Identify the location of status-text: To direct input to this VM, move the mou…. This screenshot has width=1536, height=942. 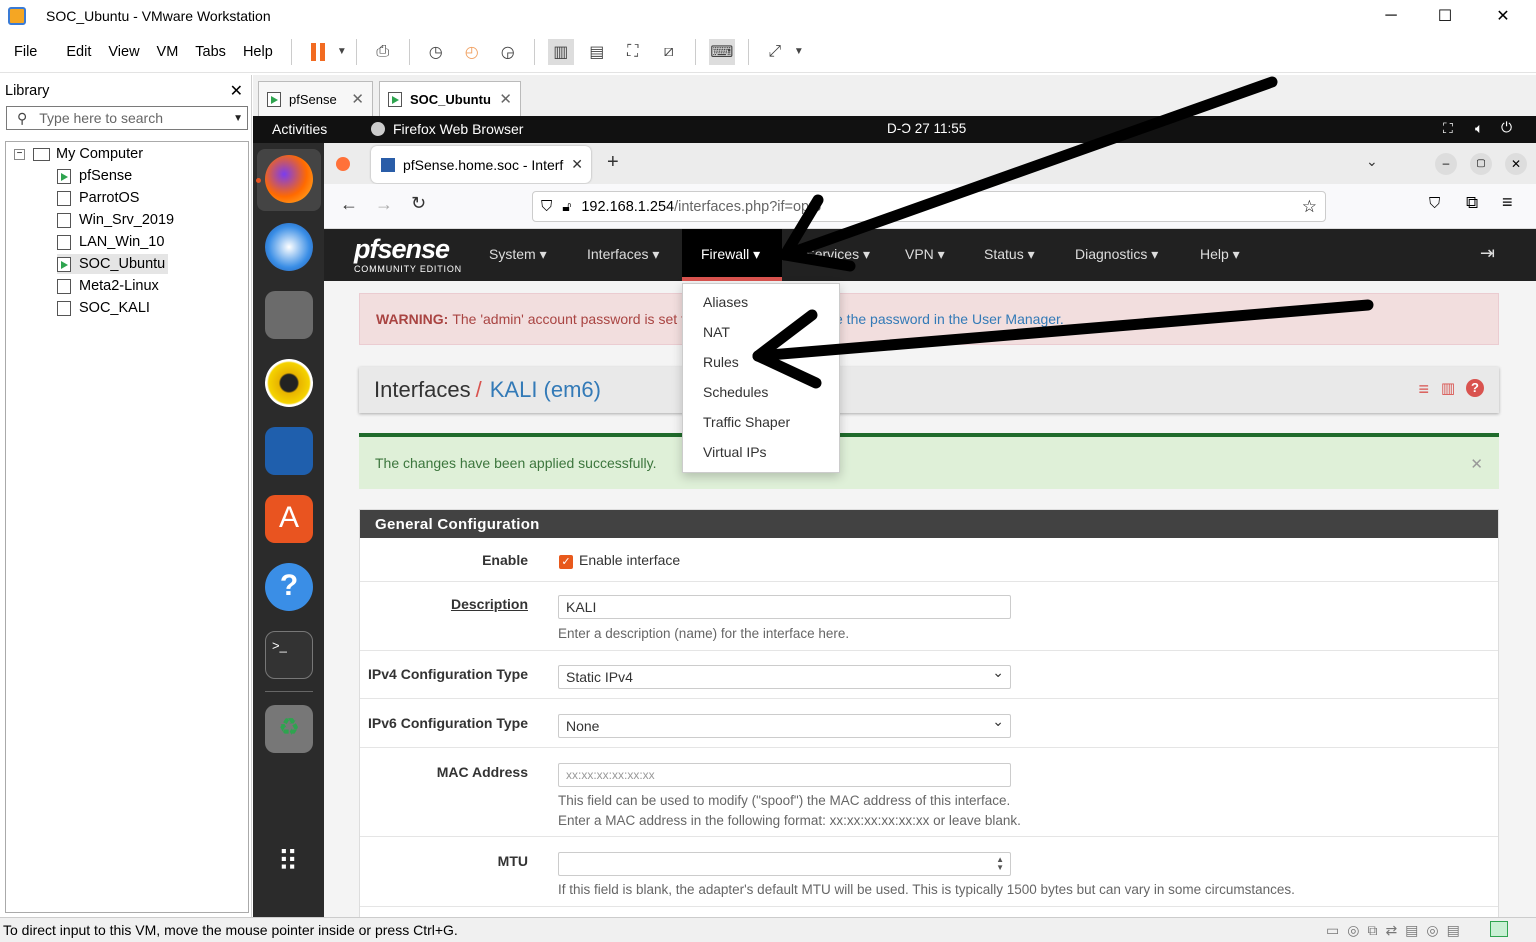
(230, 930).